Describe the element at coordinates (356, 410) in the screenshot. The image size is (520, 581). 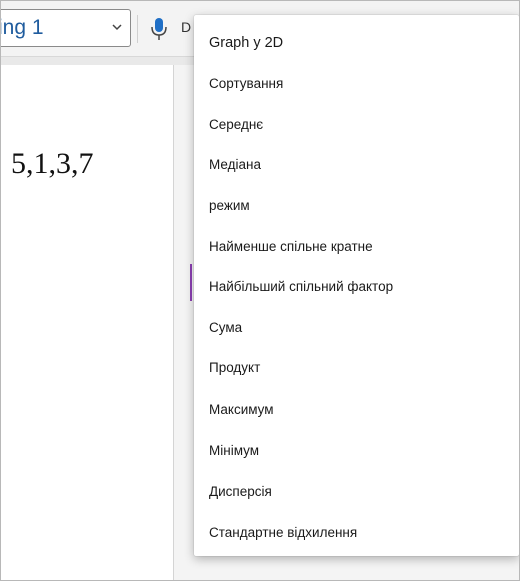
I see `menu-item-maximum: Максимум` at that location.